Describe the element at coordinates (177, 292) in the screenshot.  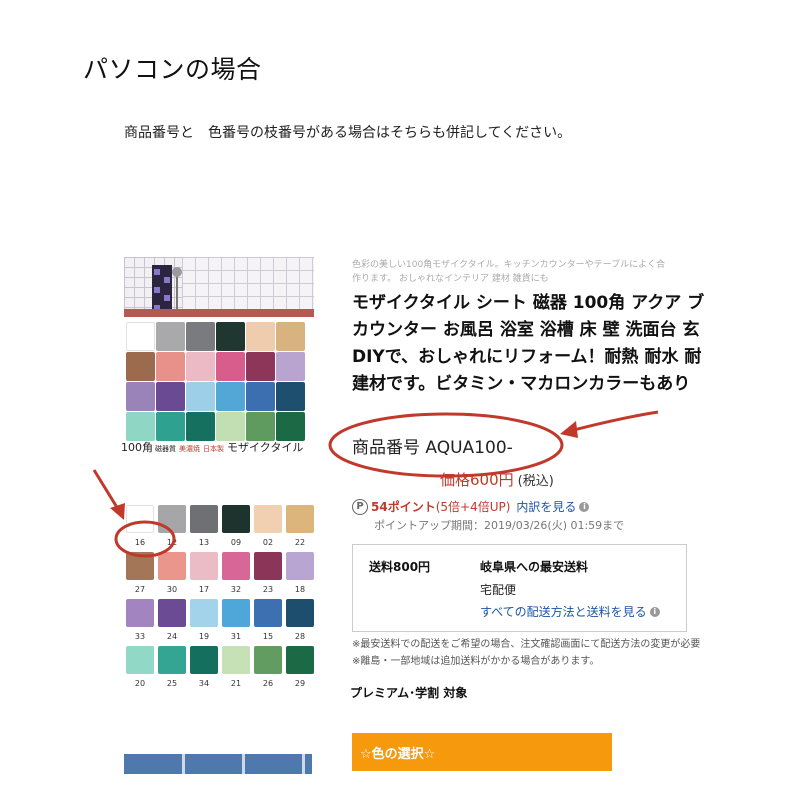
I see `photo-shower-hose` at that location.